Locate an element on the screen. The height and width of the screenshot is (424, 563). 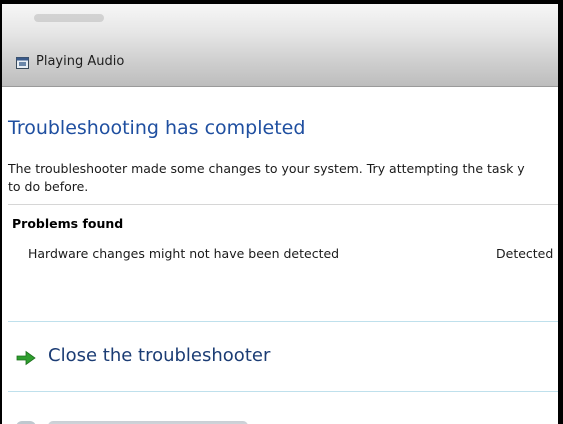
description-line: to do before. is located at coordinates (48, 186).